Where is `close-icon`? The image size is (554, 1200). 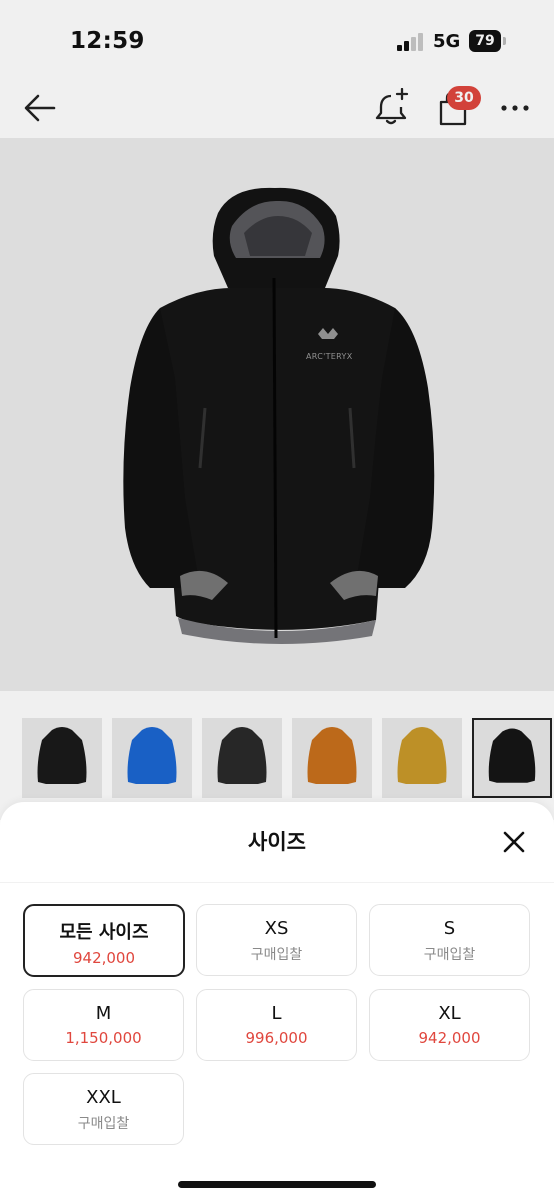
close-icon is located at coordinates (514, 842).